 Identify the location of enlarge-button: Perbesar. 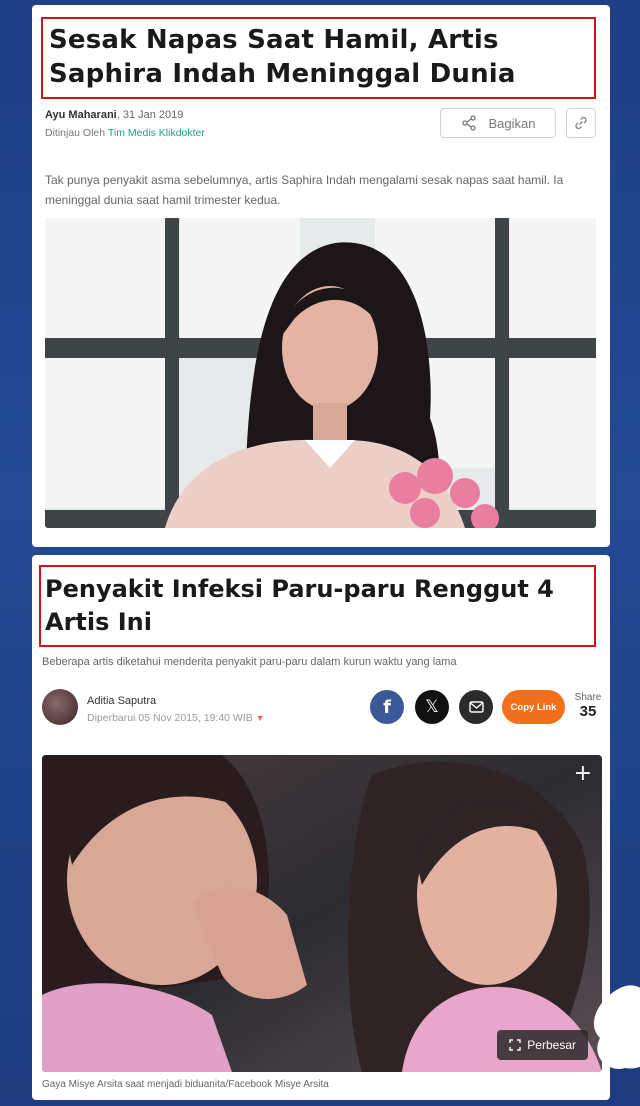
(542, 1045).